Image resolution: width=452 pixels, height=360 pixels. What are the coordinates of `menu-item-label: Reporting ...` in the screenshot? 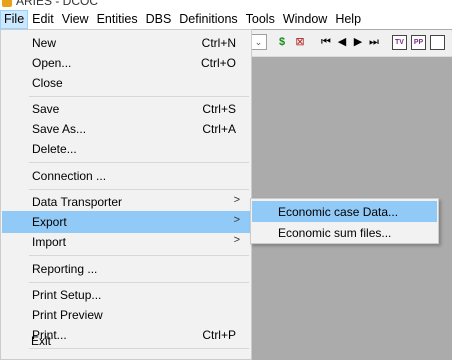 It's located at (65, 269).